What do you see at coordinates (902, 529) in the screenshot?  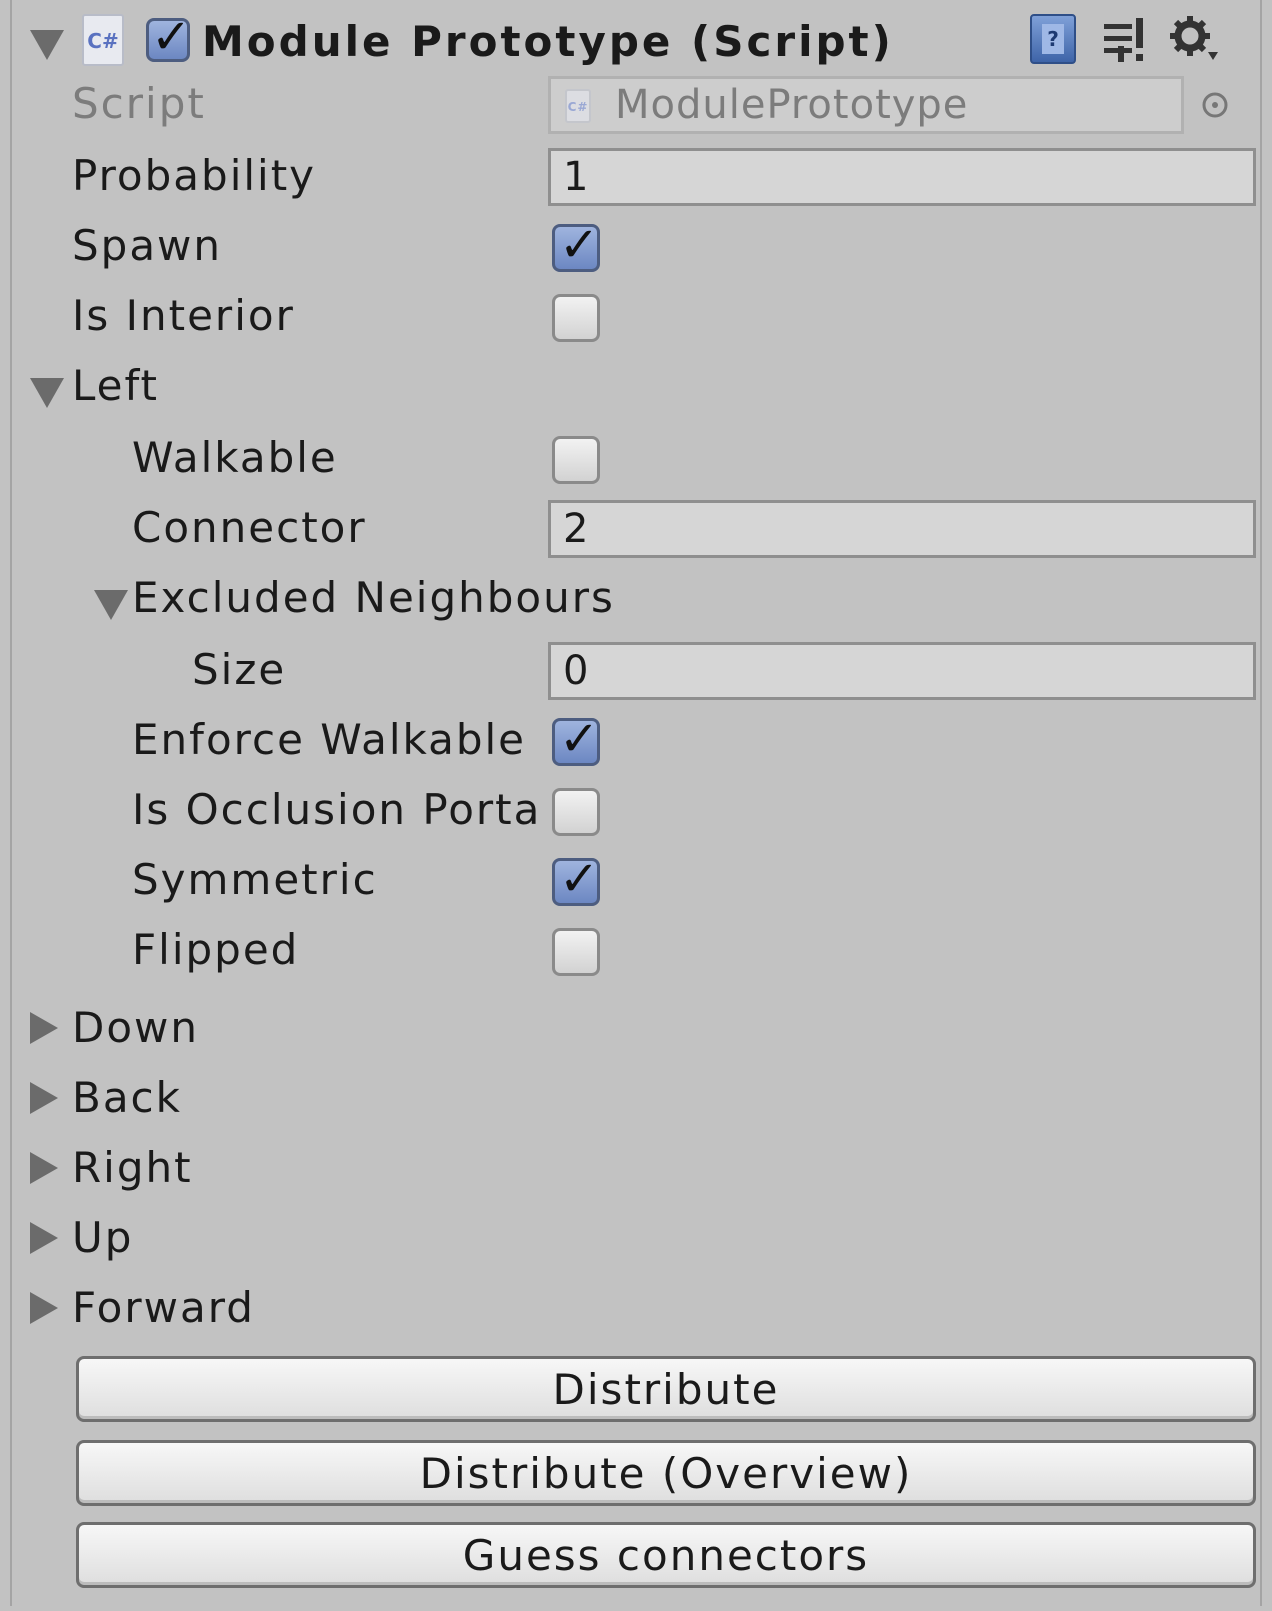 I see `connector-input: 2` at bounding box center [902, 529].